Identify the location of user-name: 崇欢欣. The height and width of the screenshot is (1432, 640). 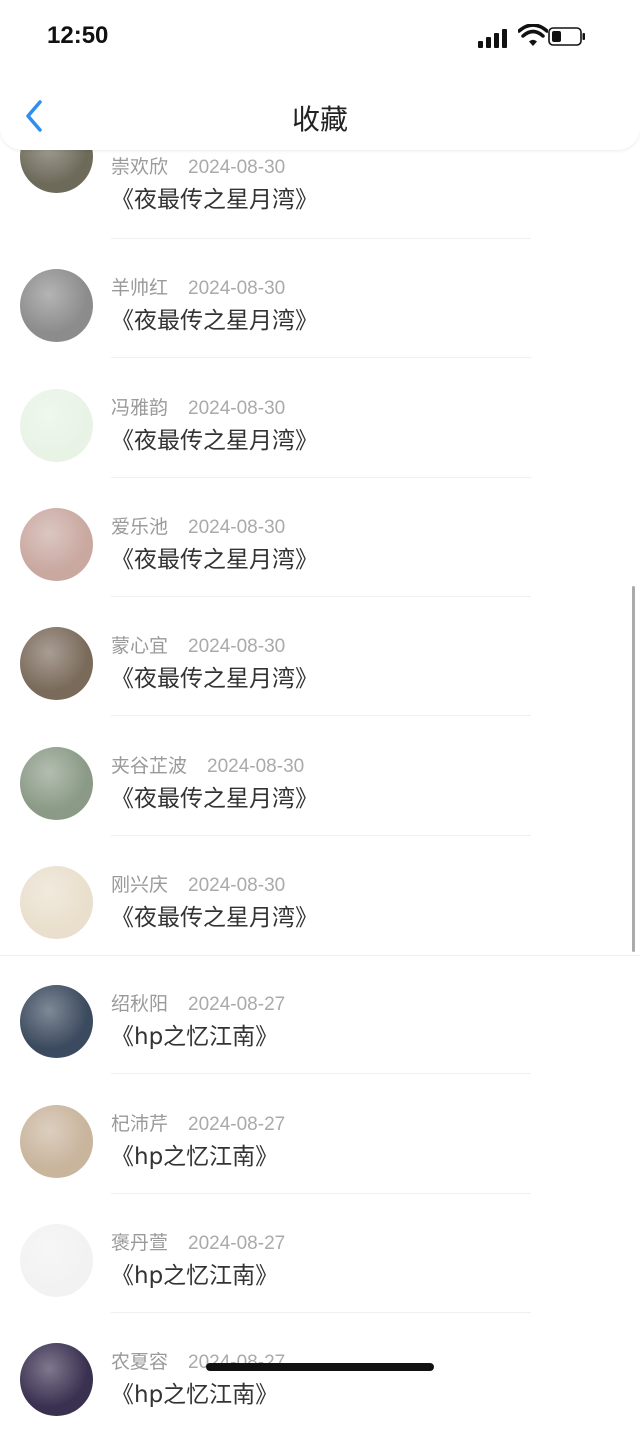
(140, 167).